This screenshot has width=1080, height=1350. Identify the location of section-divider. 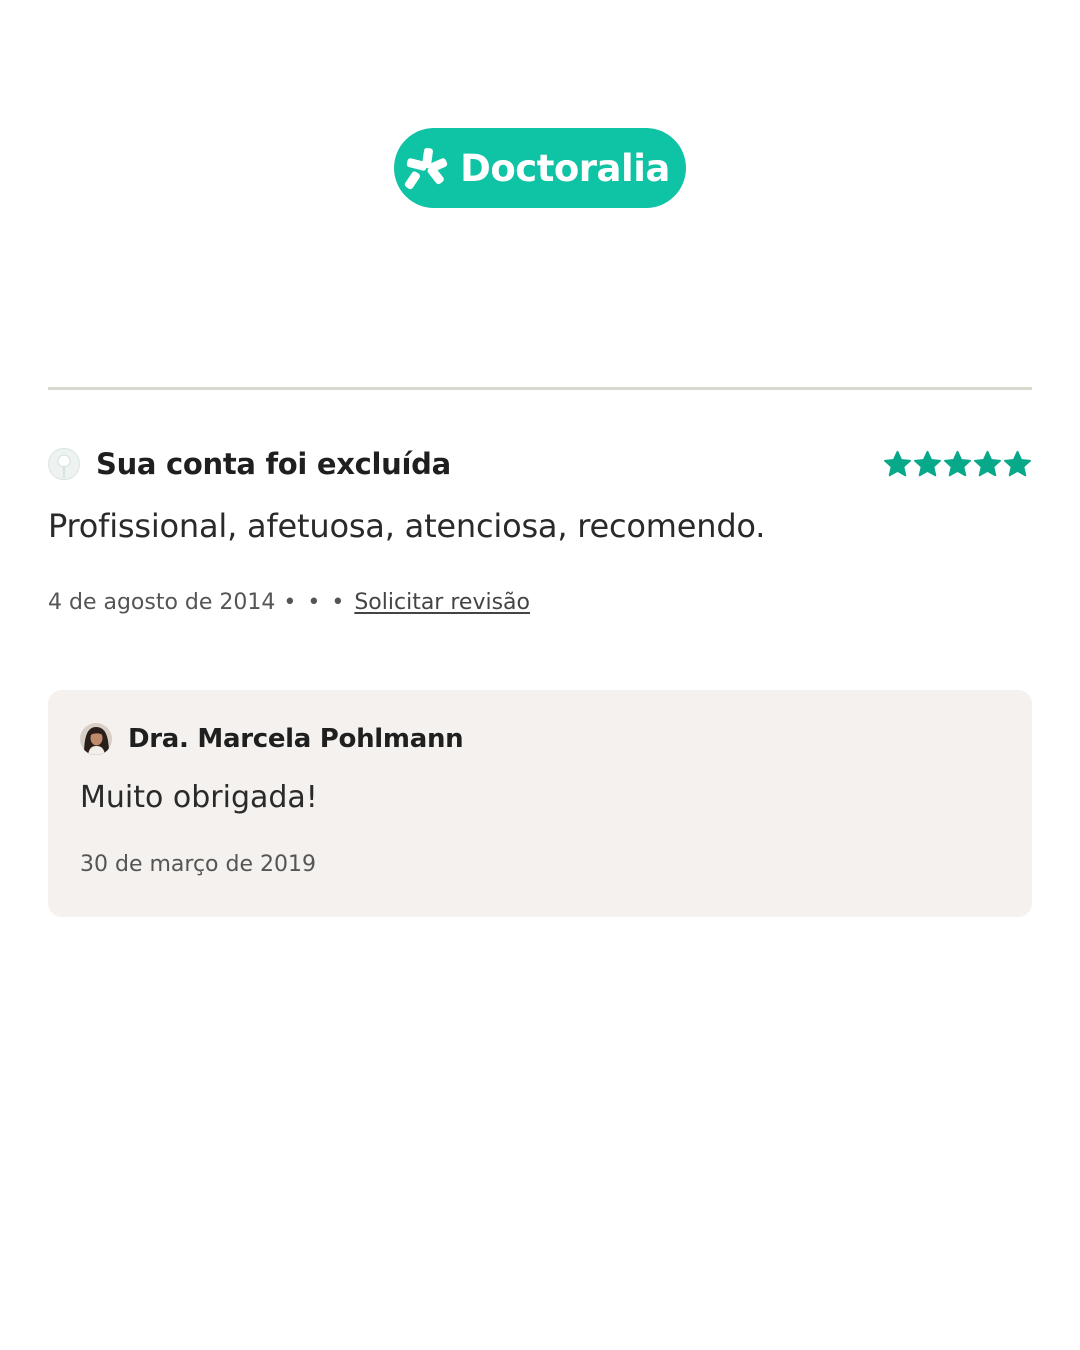
(540, 388).